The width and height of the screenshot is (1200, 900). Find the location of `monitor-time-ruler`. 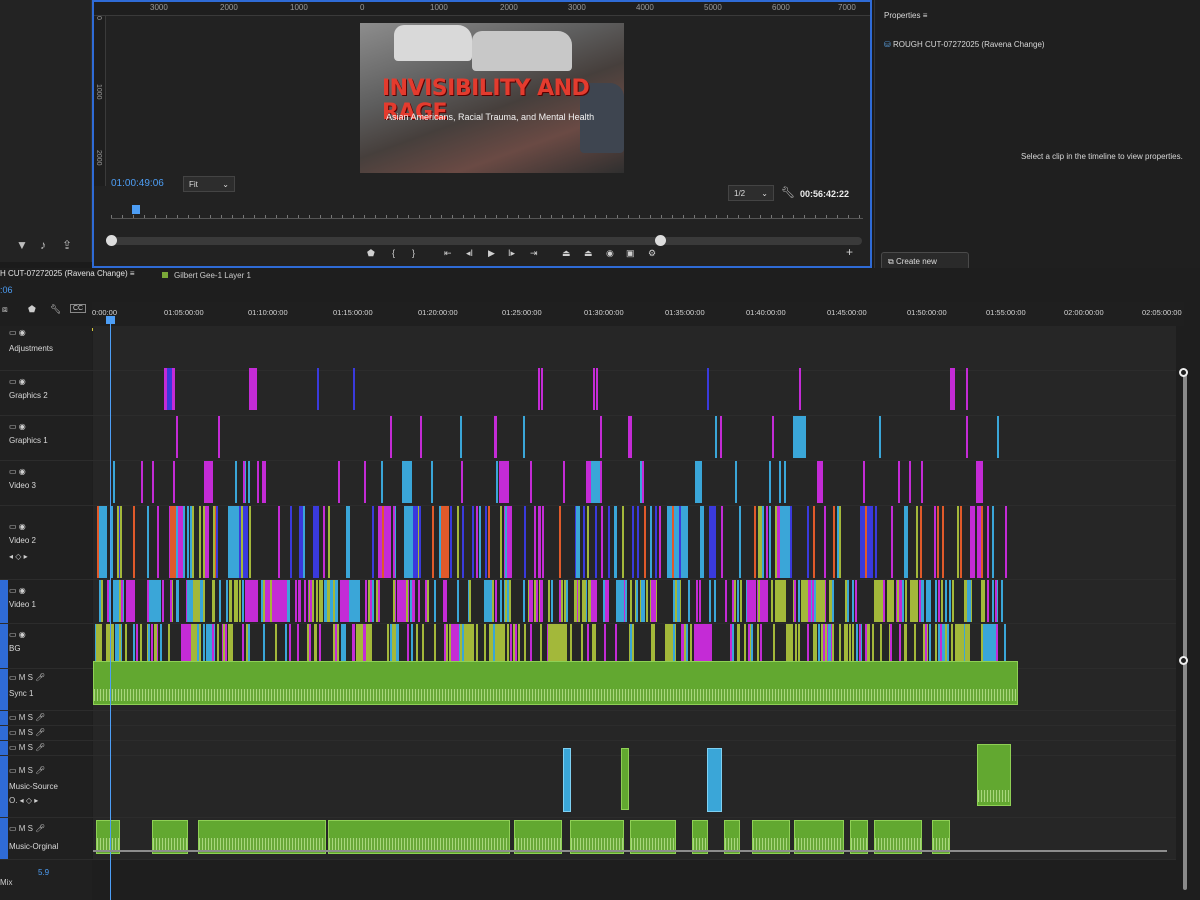

monitor-time-ruler is located at coordinates (487, 213).